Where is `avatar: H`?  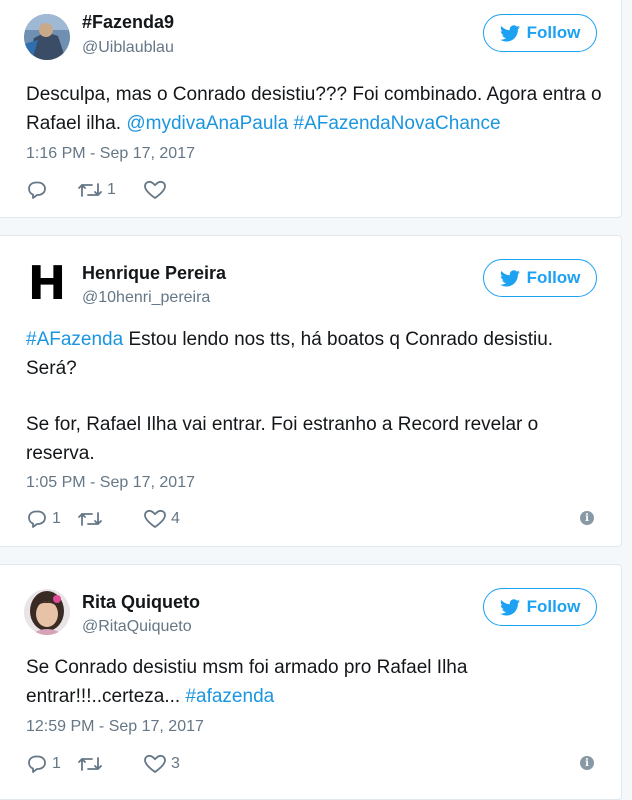 avatar: H is located at coordinates (47, 283).